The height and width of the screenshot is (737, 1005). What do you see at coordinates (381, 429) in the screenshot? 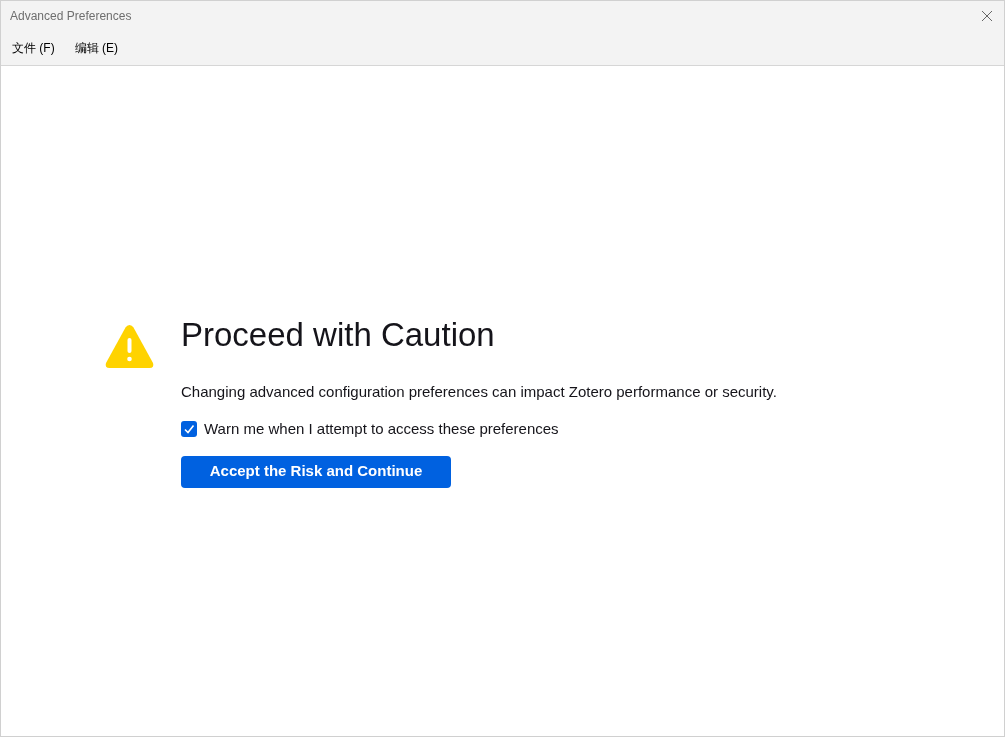
I see `checkbox-label: Warn me when I attempt to access these preferences` at bounding box center [381, 429].